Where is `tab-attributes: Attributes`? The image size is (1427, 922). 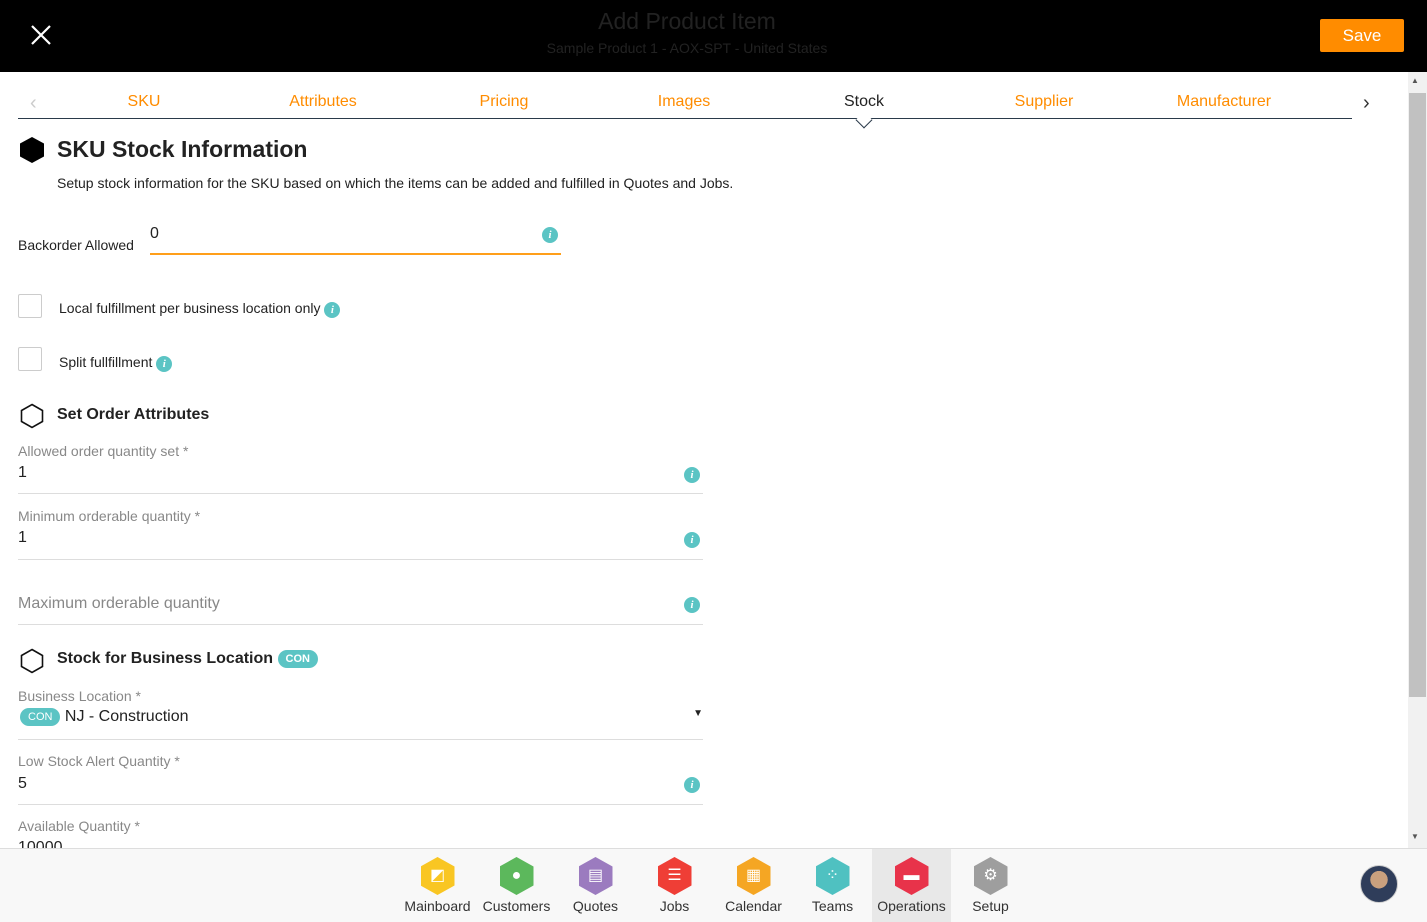
tab-attributes: Attributes is located at coordinates (323, 102).